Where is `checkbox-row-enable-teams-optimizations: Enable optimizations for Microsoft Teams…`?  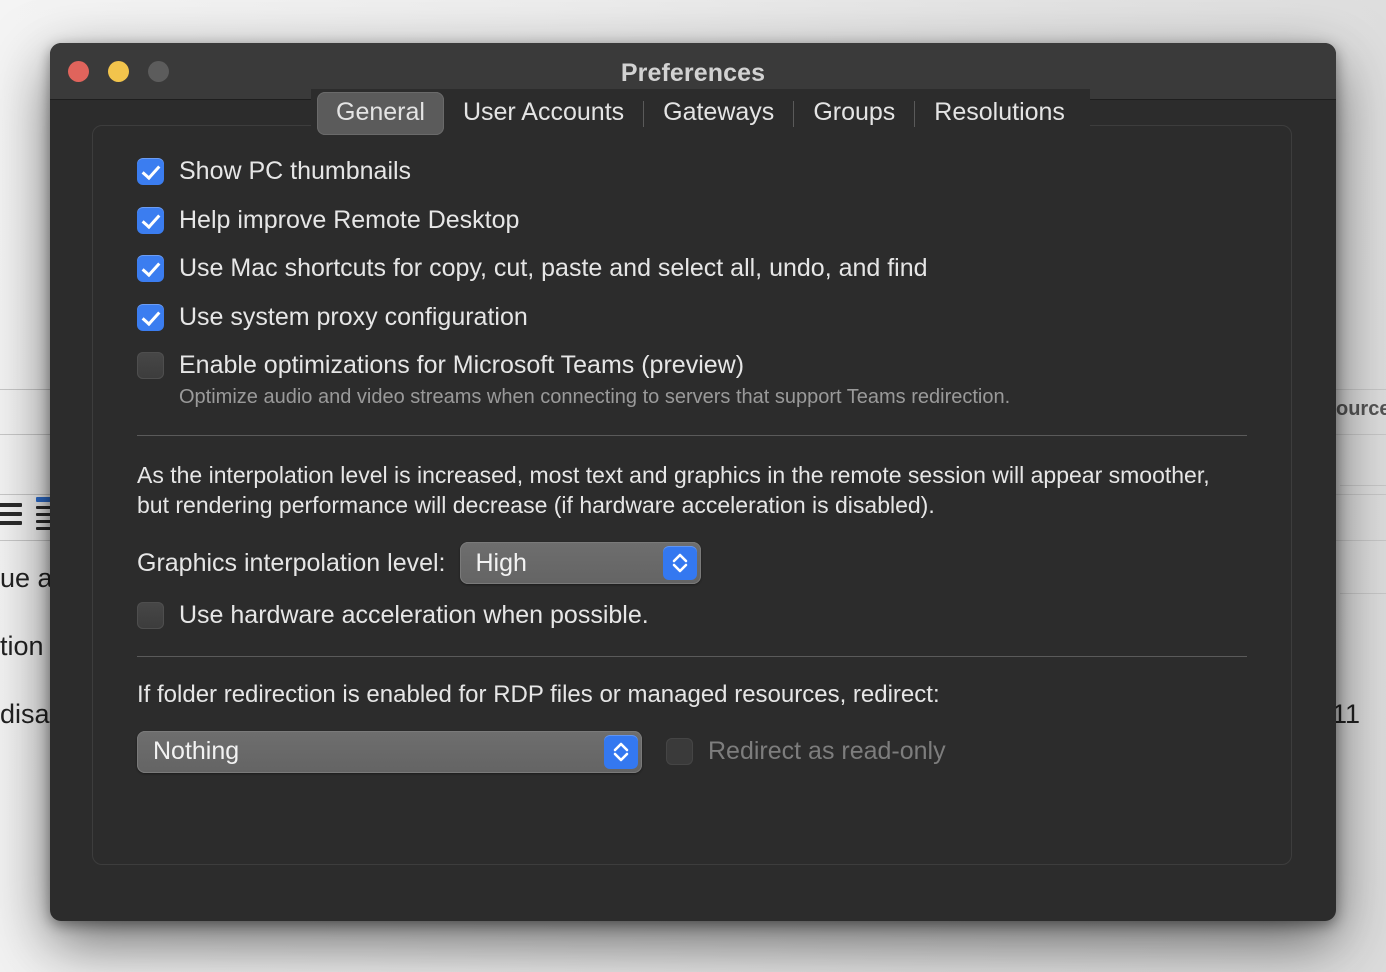 checkbox-row-enable-teams-optimizations: Enable optimizations for Microsoft Teams… is located at coordinates (692, 365).